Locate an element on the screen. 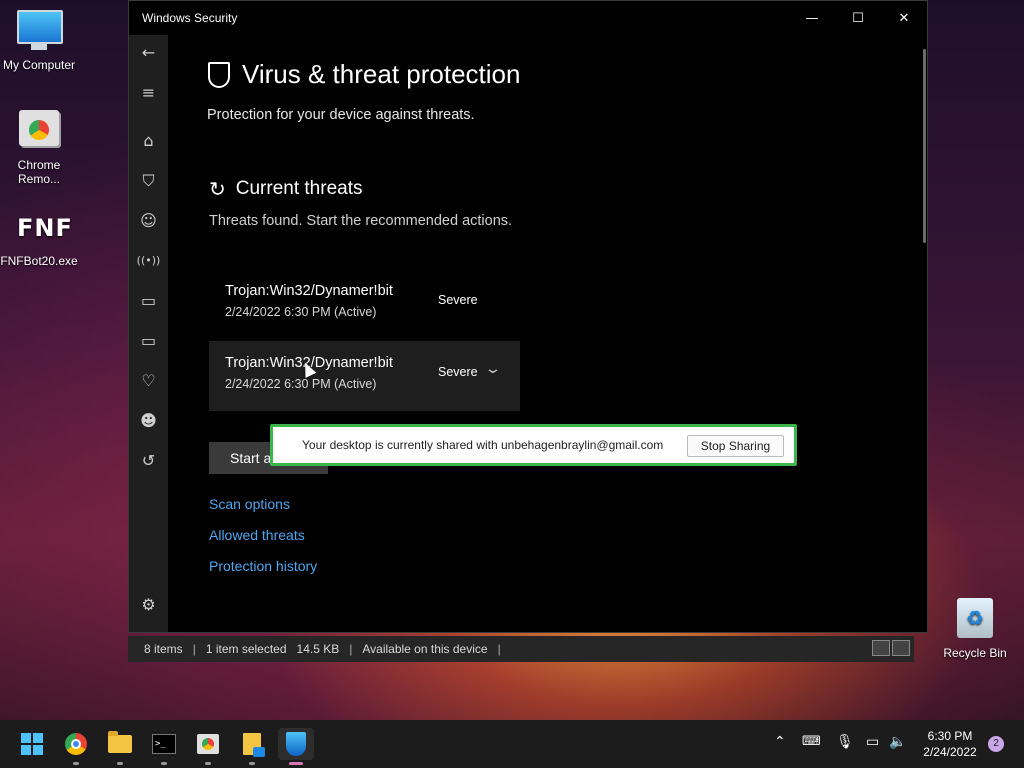  taskbar-file-explorer is located at coordinates (120, 746).